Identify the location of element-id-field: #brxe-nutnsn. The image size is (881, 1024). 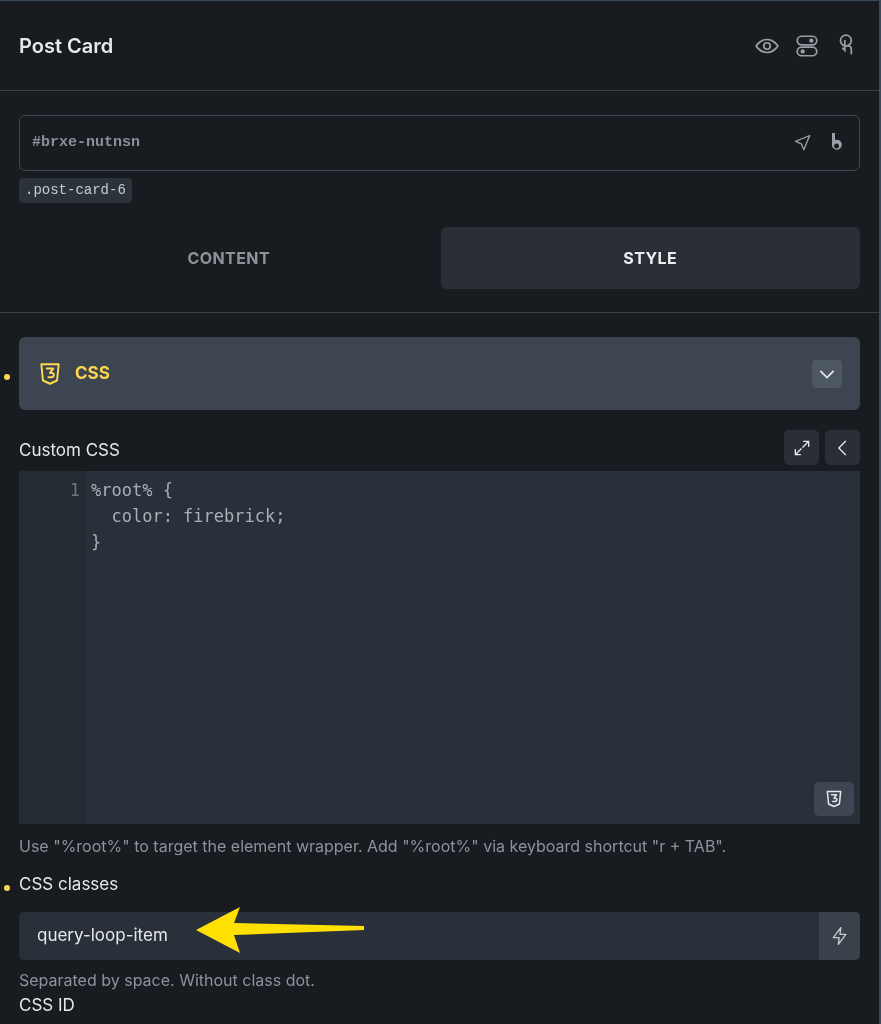
(439, 143).